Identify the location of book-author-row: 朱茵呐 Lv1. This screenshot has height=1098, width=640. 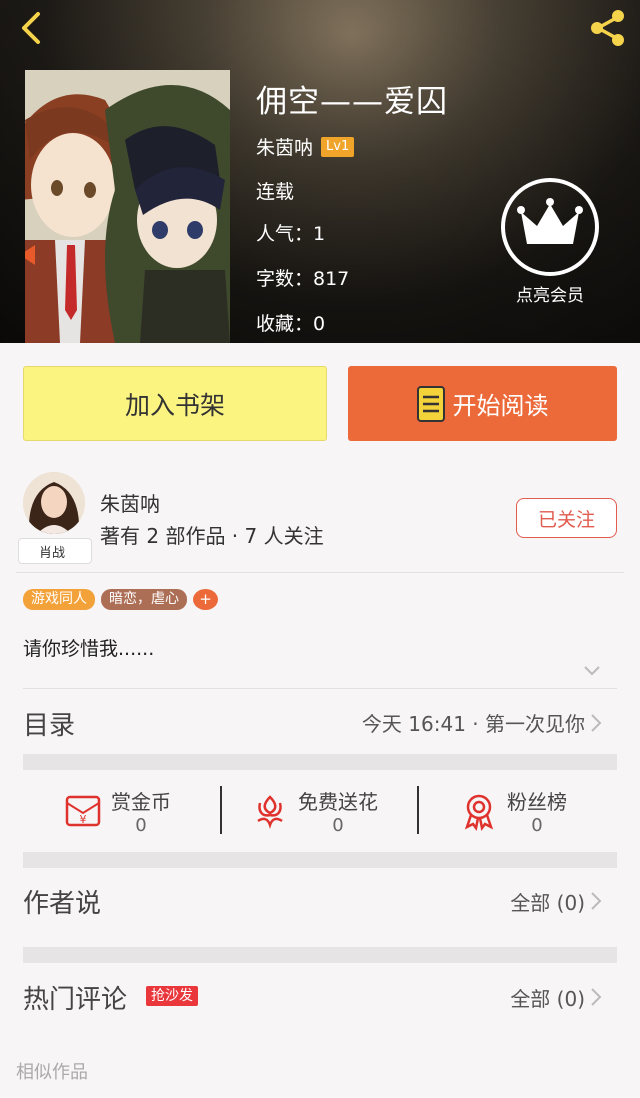
(305, 146).